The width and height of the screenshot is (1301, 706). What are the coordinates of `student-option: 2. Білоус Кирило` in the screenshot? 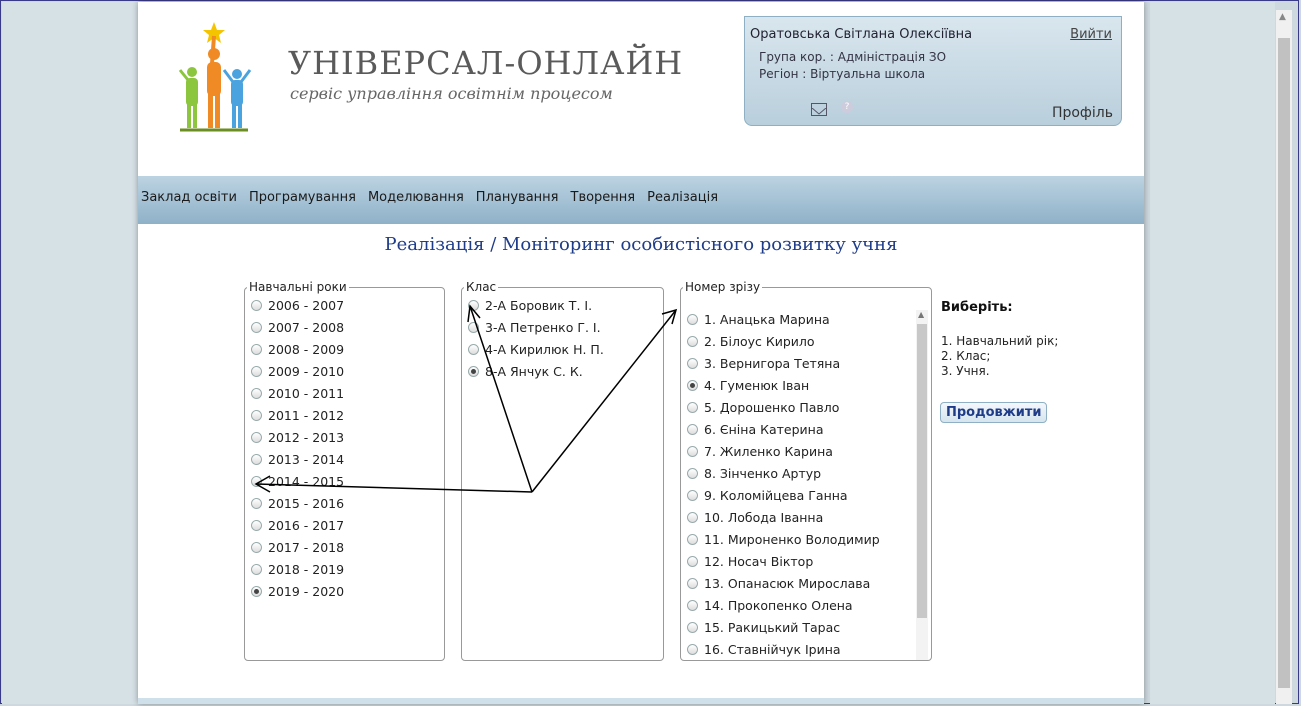 It's located at (796, 341).